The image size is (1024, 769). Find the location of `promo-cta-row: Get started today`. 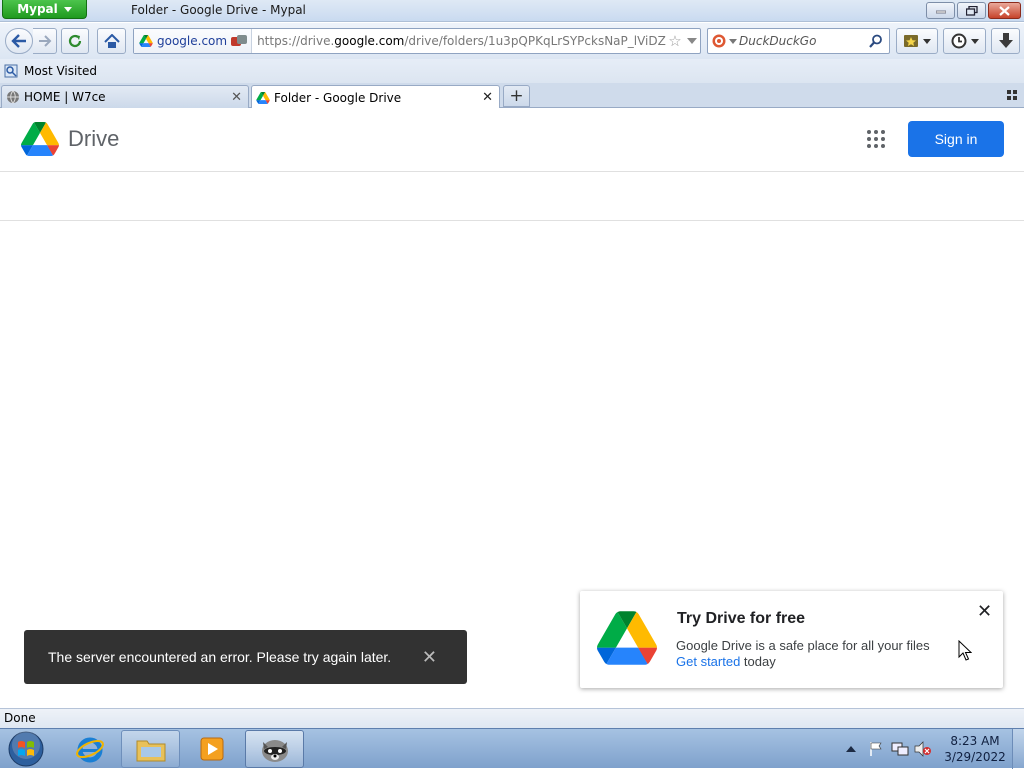

promo-cta-row: Get started today is located at coordinates (726, 661).